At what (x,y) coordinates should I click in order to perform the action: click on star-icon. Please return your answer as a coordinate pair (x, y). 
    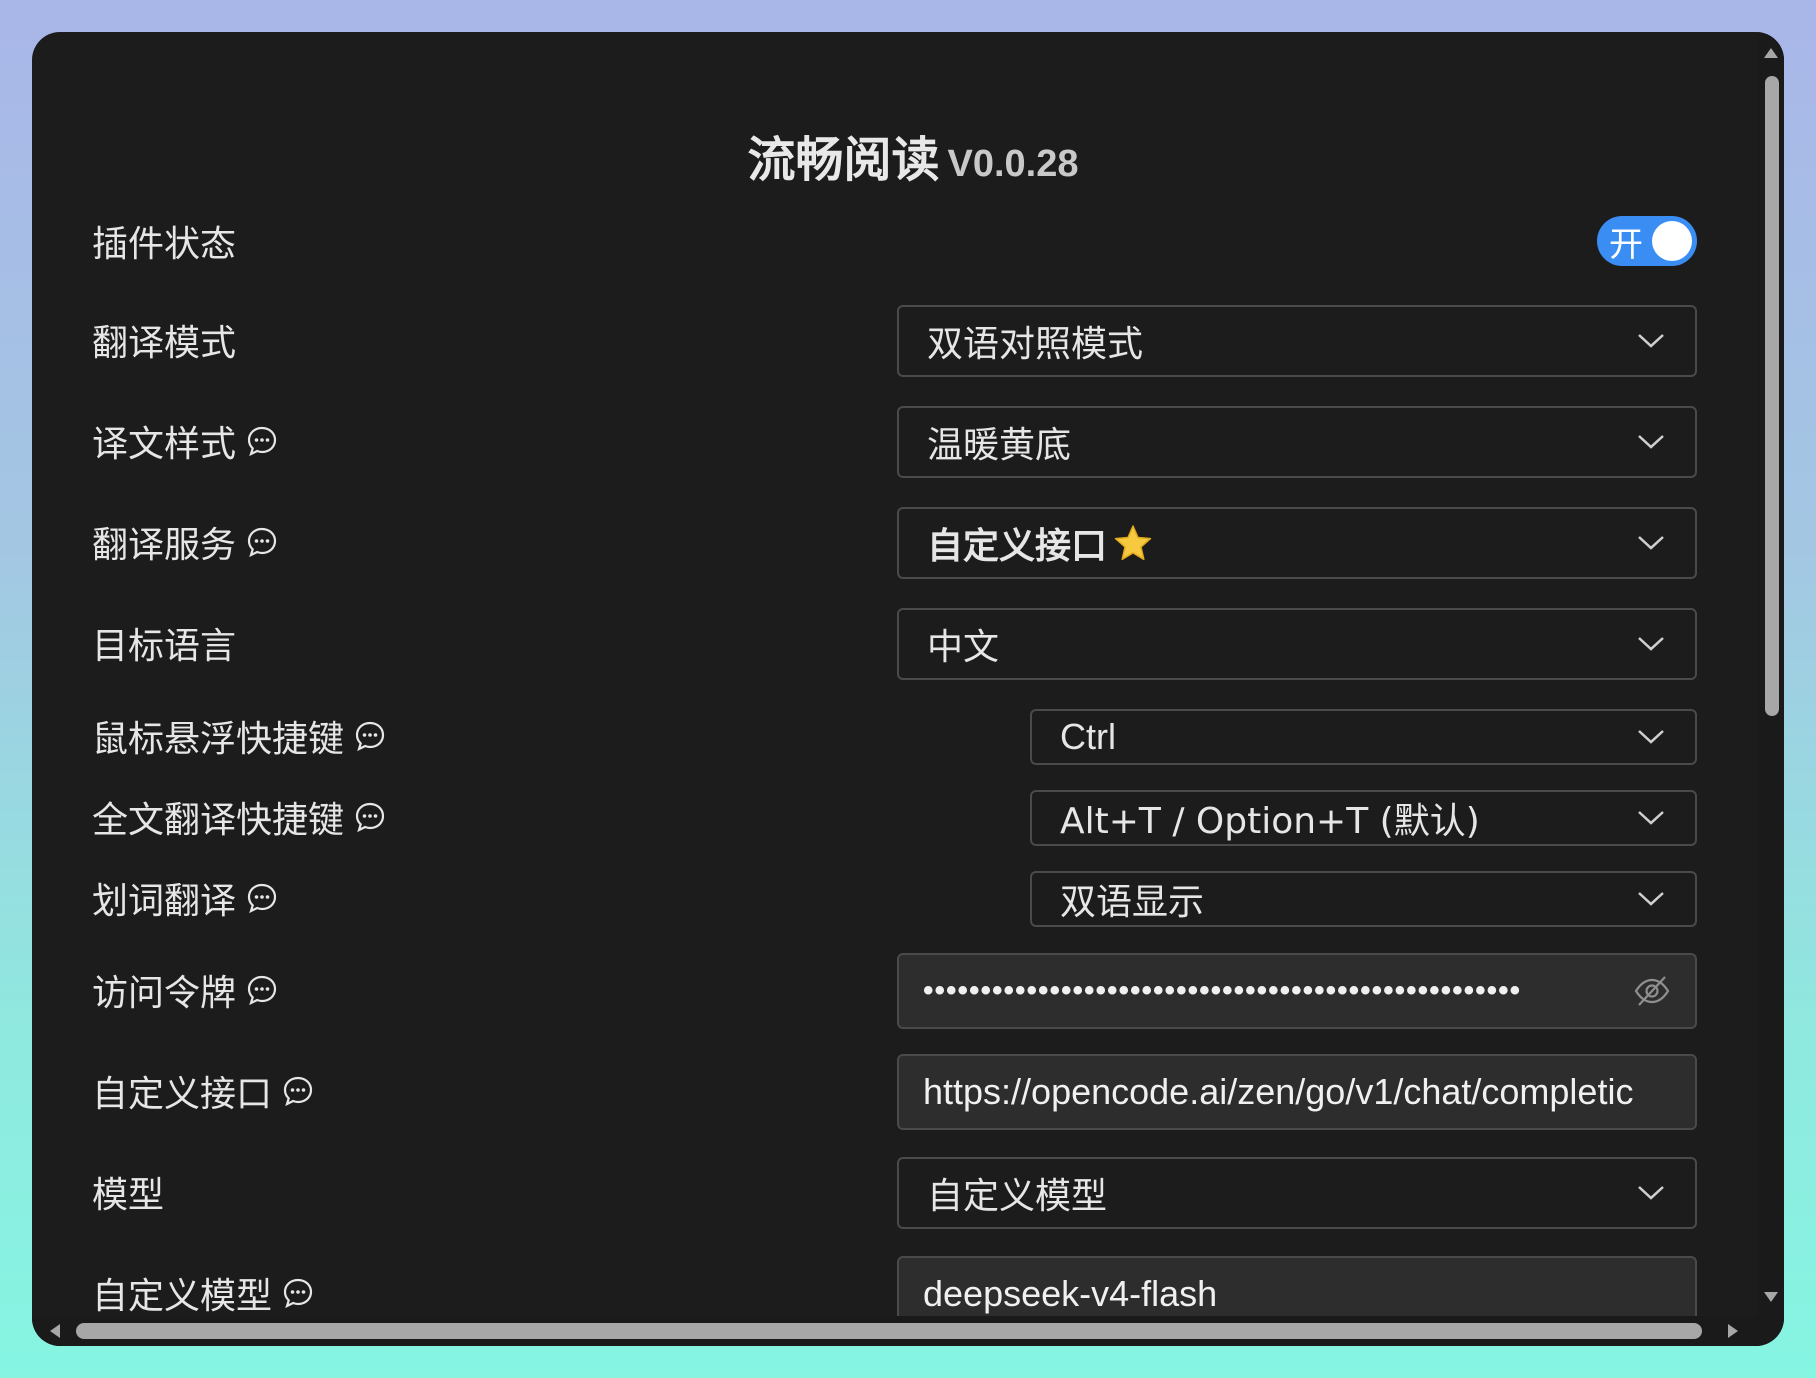
    Looking at the image, I should click on (1133, 543).